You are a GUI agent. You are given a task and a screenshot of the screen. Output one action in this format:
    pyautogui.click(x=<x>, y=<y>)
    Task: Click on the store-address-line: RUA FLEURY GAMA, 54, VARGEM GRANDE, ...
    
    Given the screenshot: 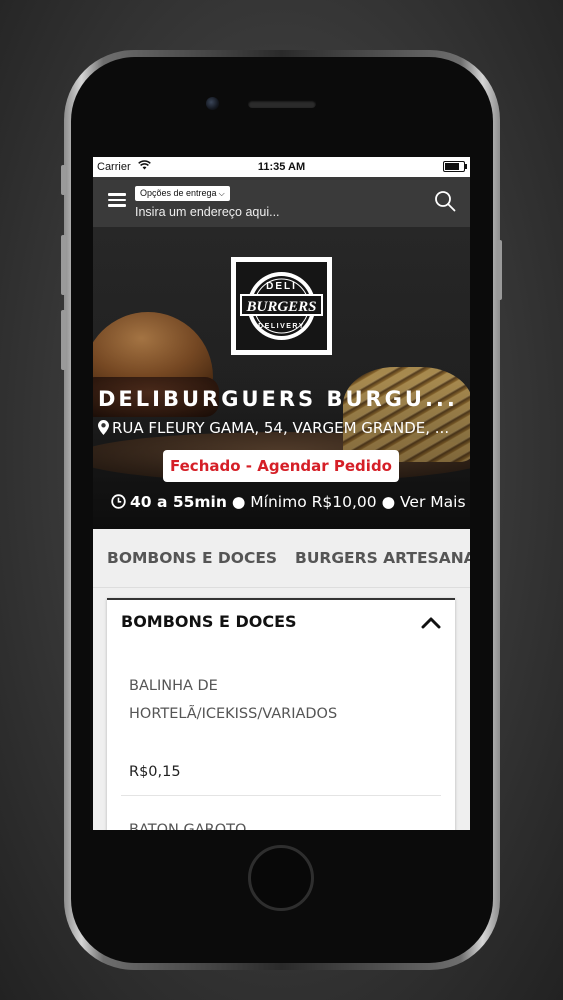 What is the action you would take?
    pyautogui.click(x=283, y=428)
    